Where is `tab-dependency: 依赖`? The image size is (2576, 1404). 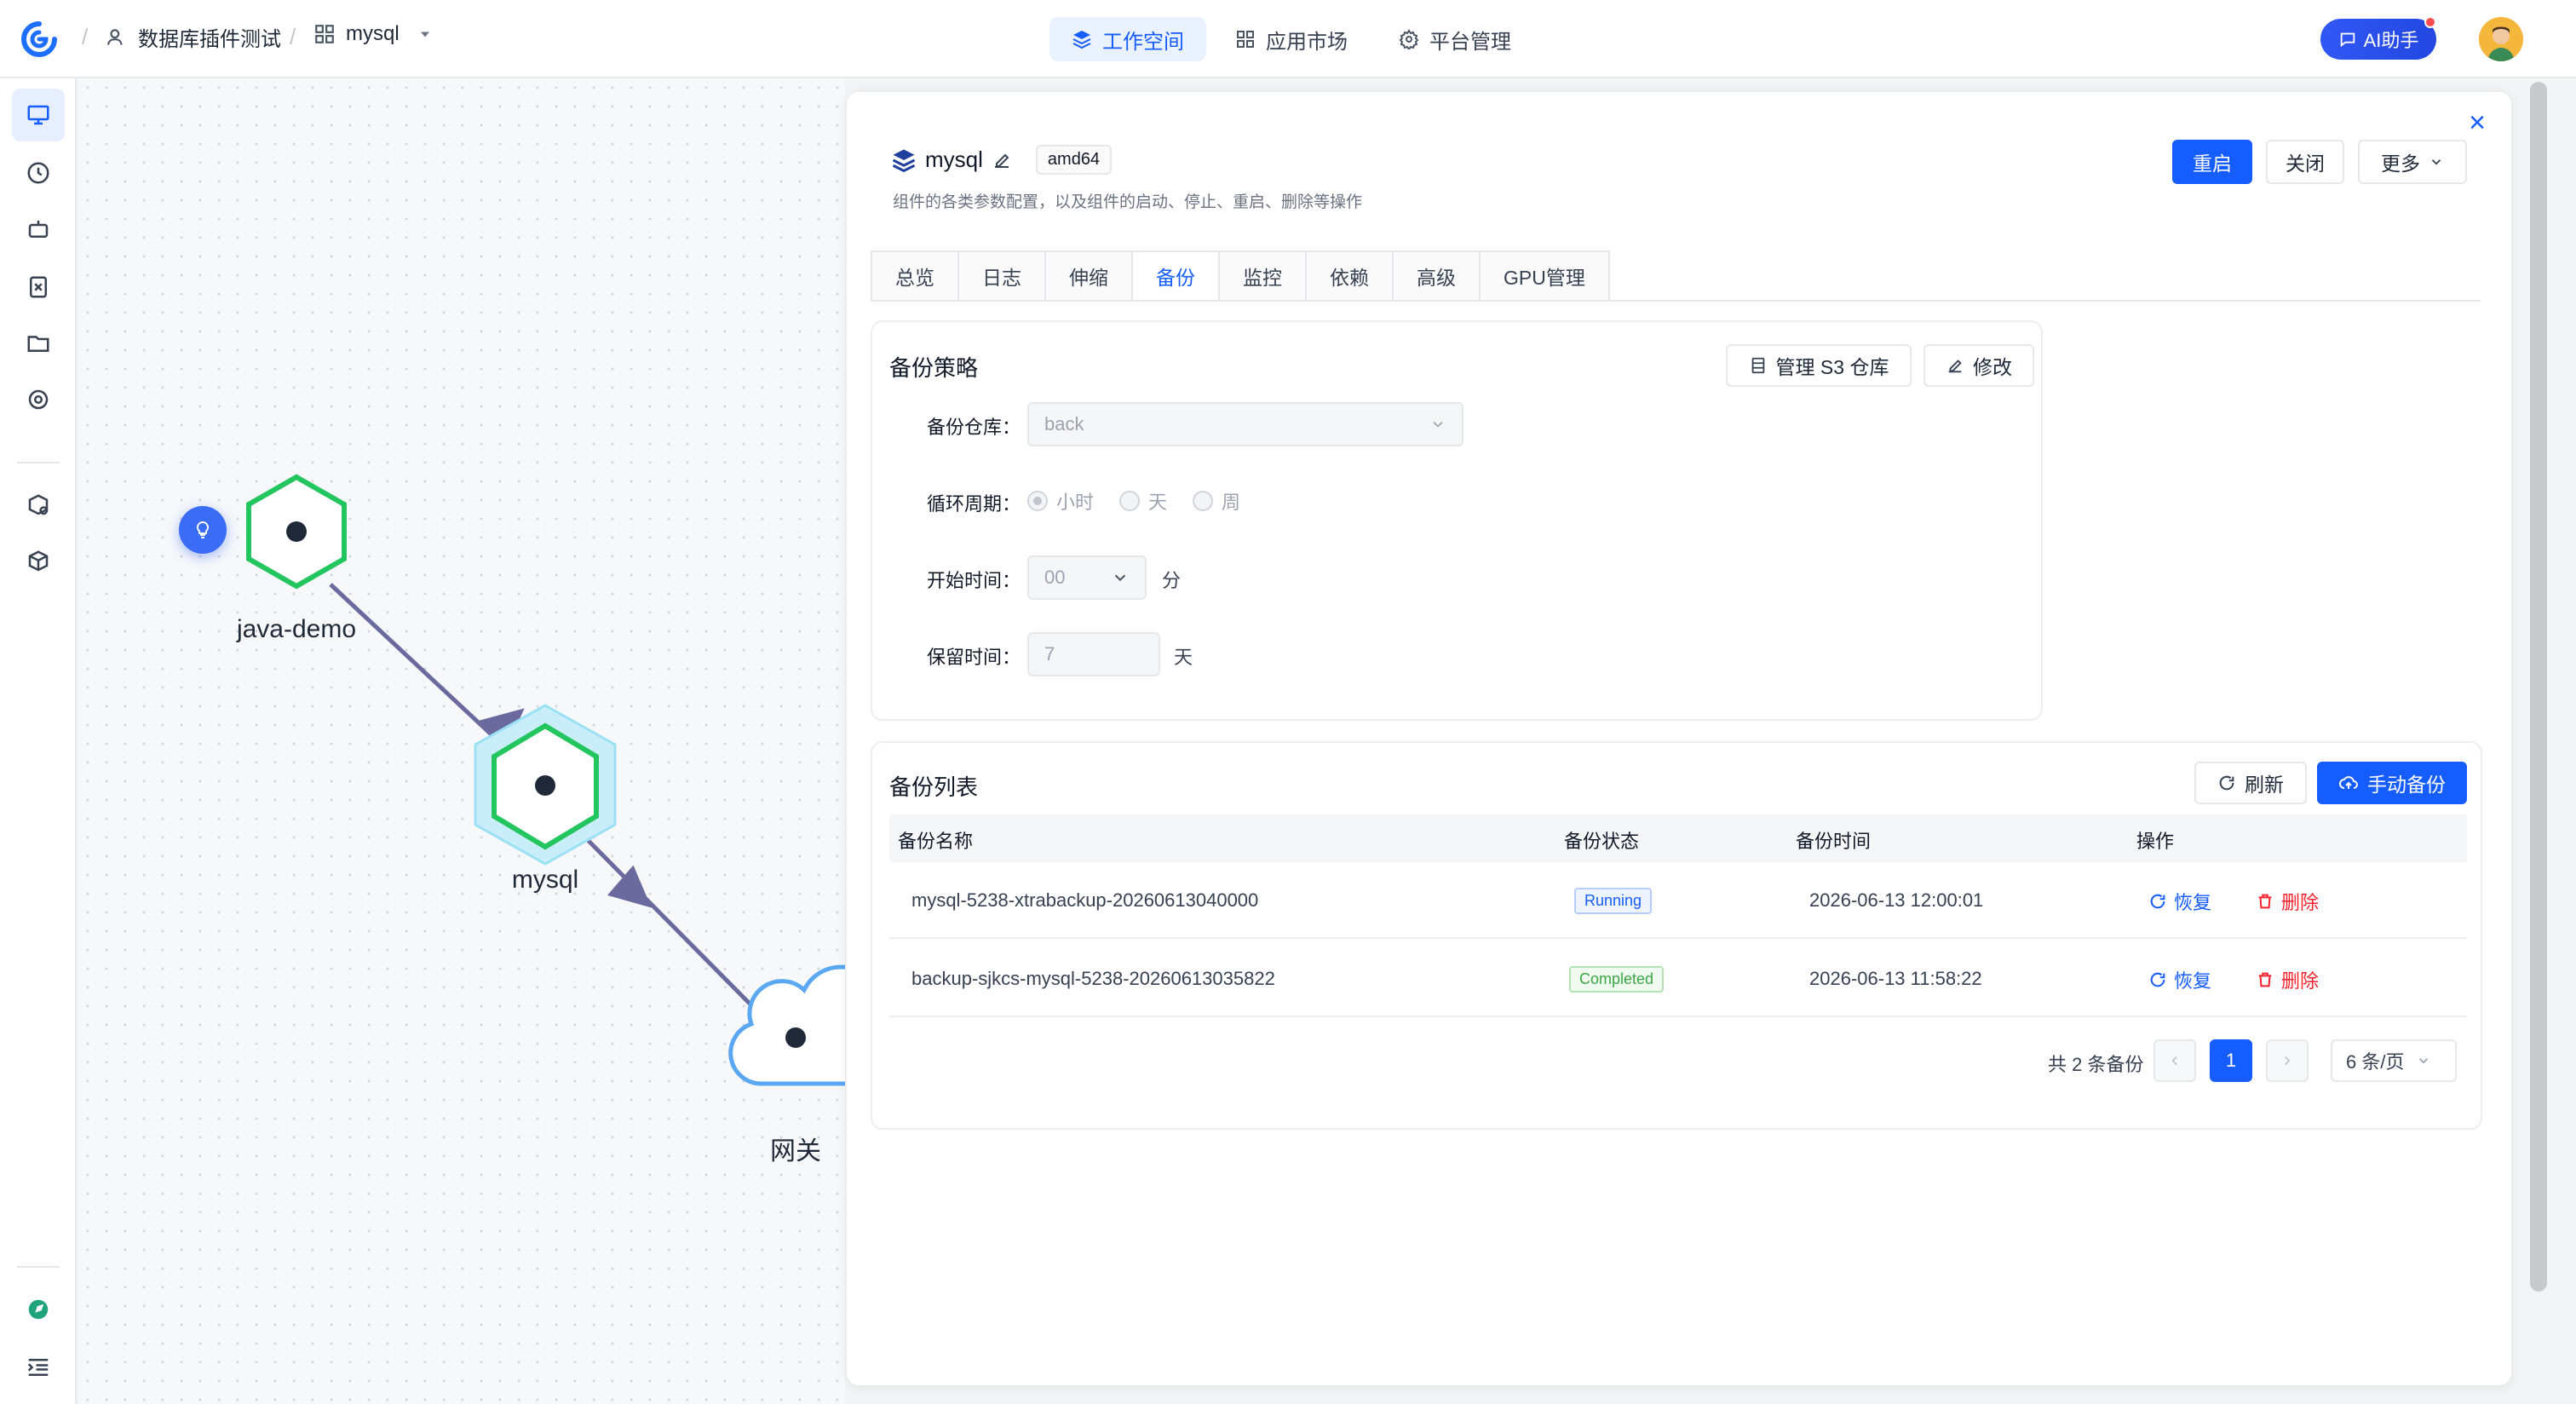 tab-dependency: 依赖 is located at coordinates (1349, 276).